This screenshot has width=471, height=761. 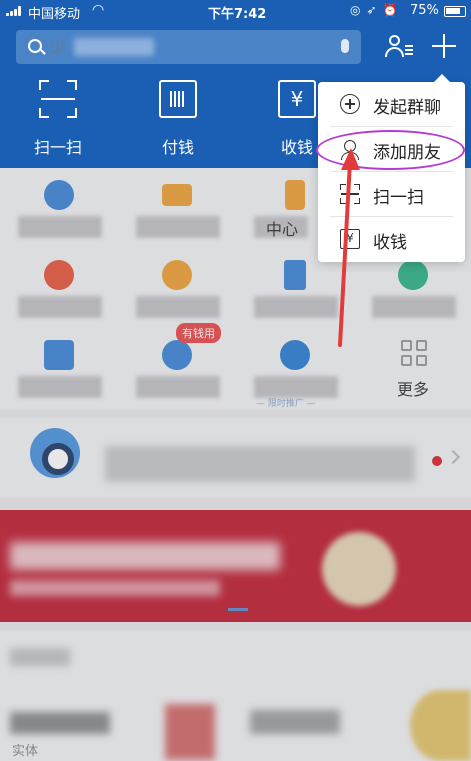 I want to click on search-icon, so click(x=35, y=46).